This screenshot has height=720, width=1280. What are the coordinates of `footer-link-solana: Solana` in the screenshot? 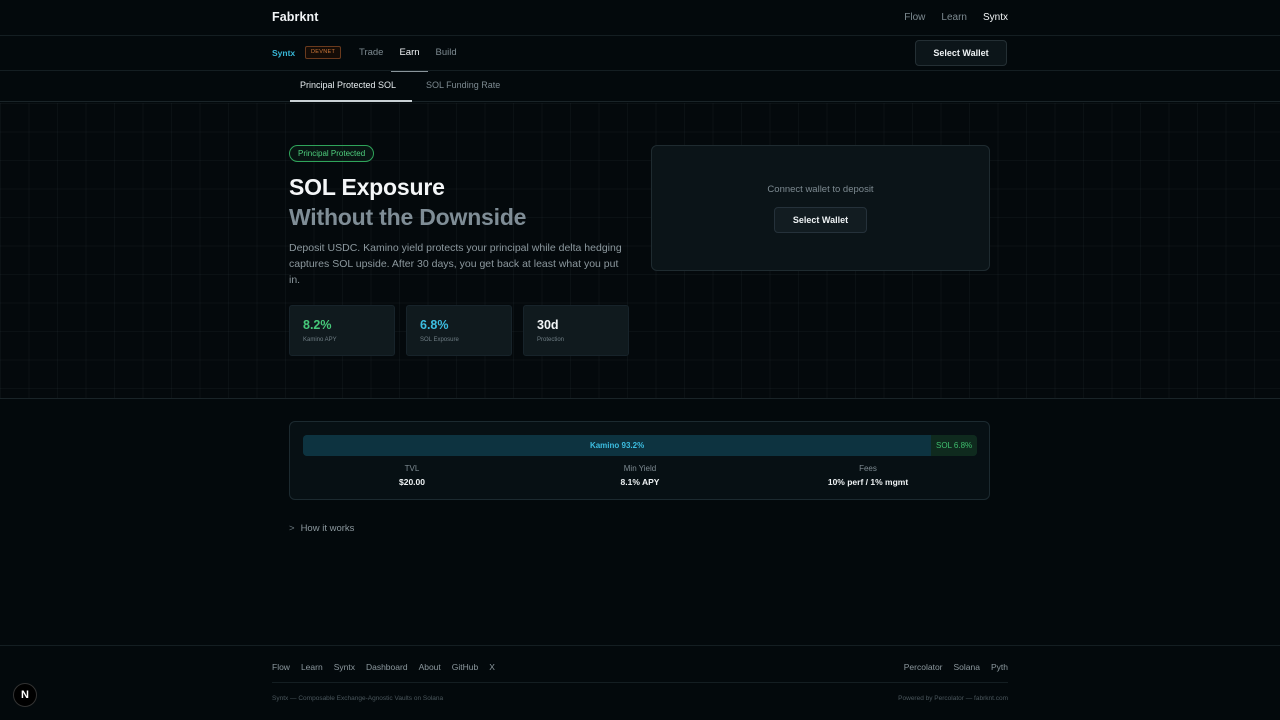 It's located at (967, 667).